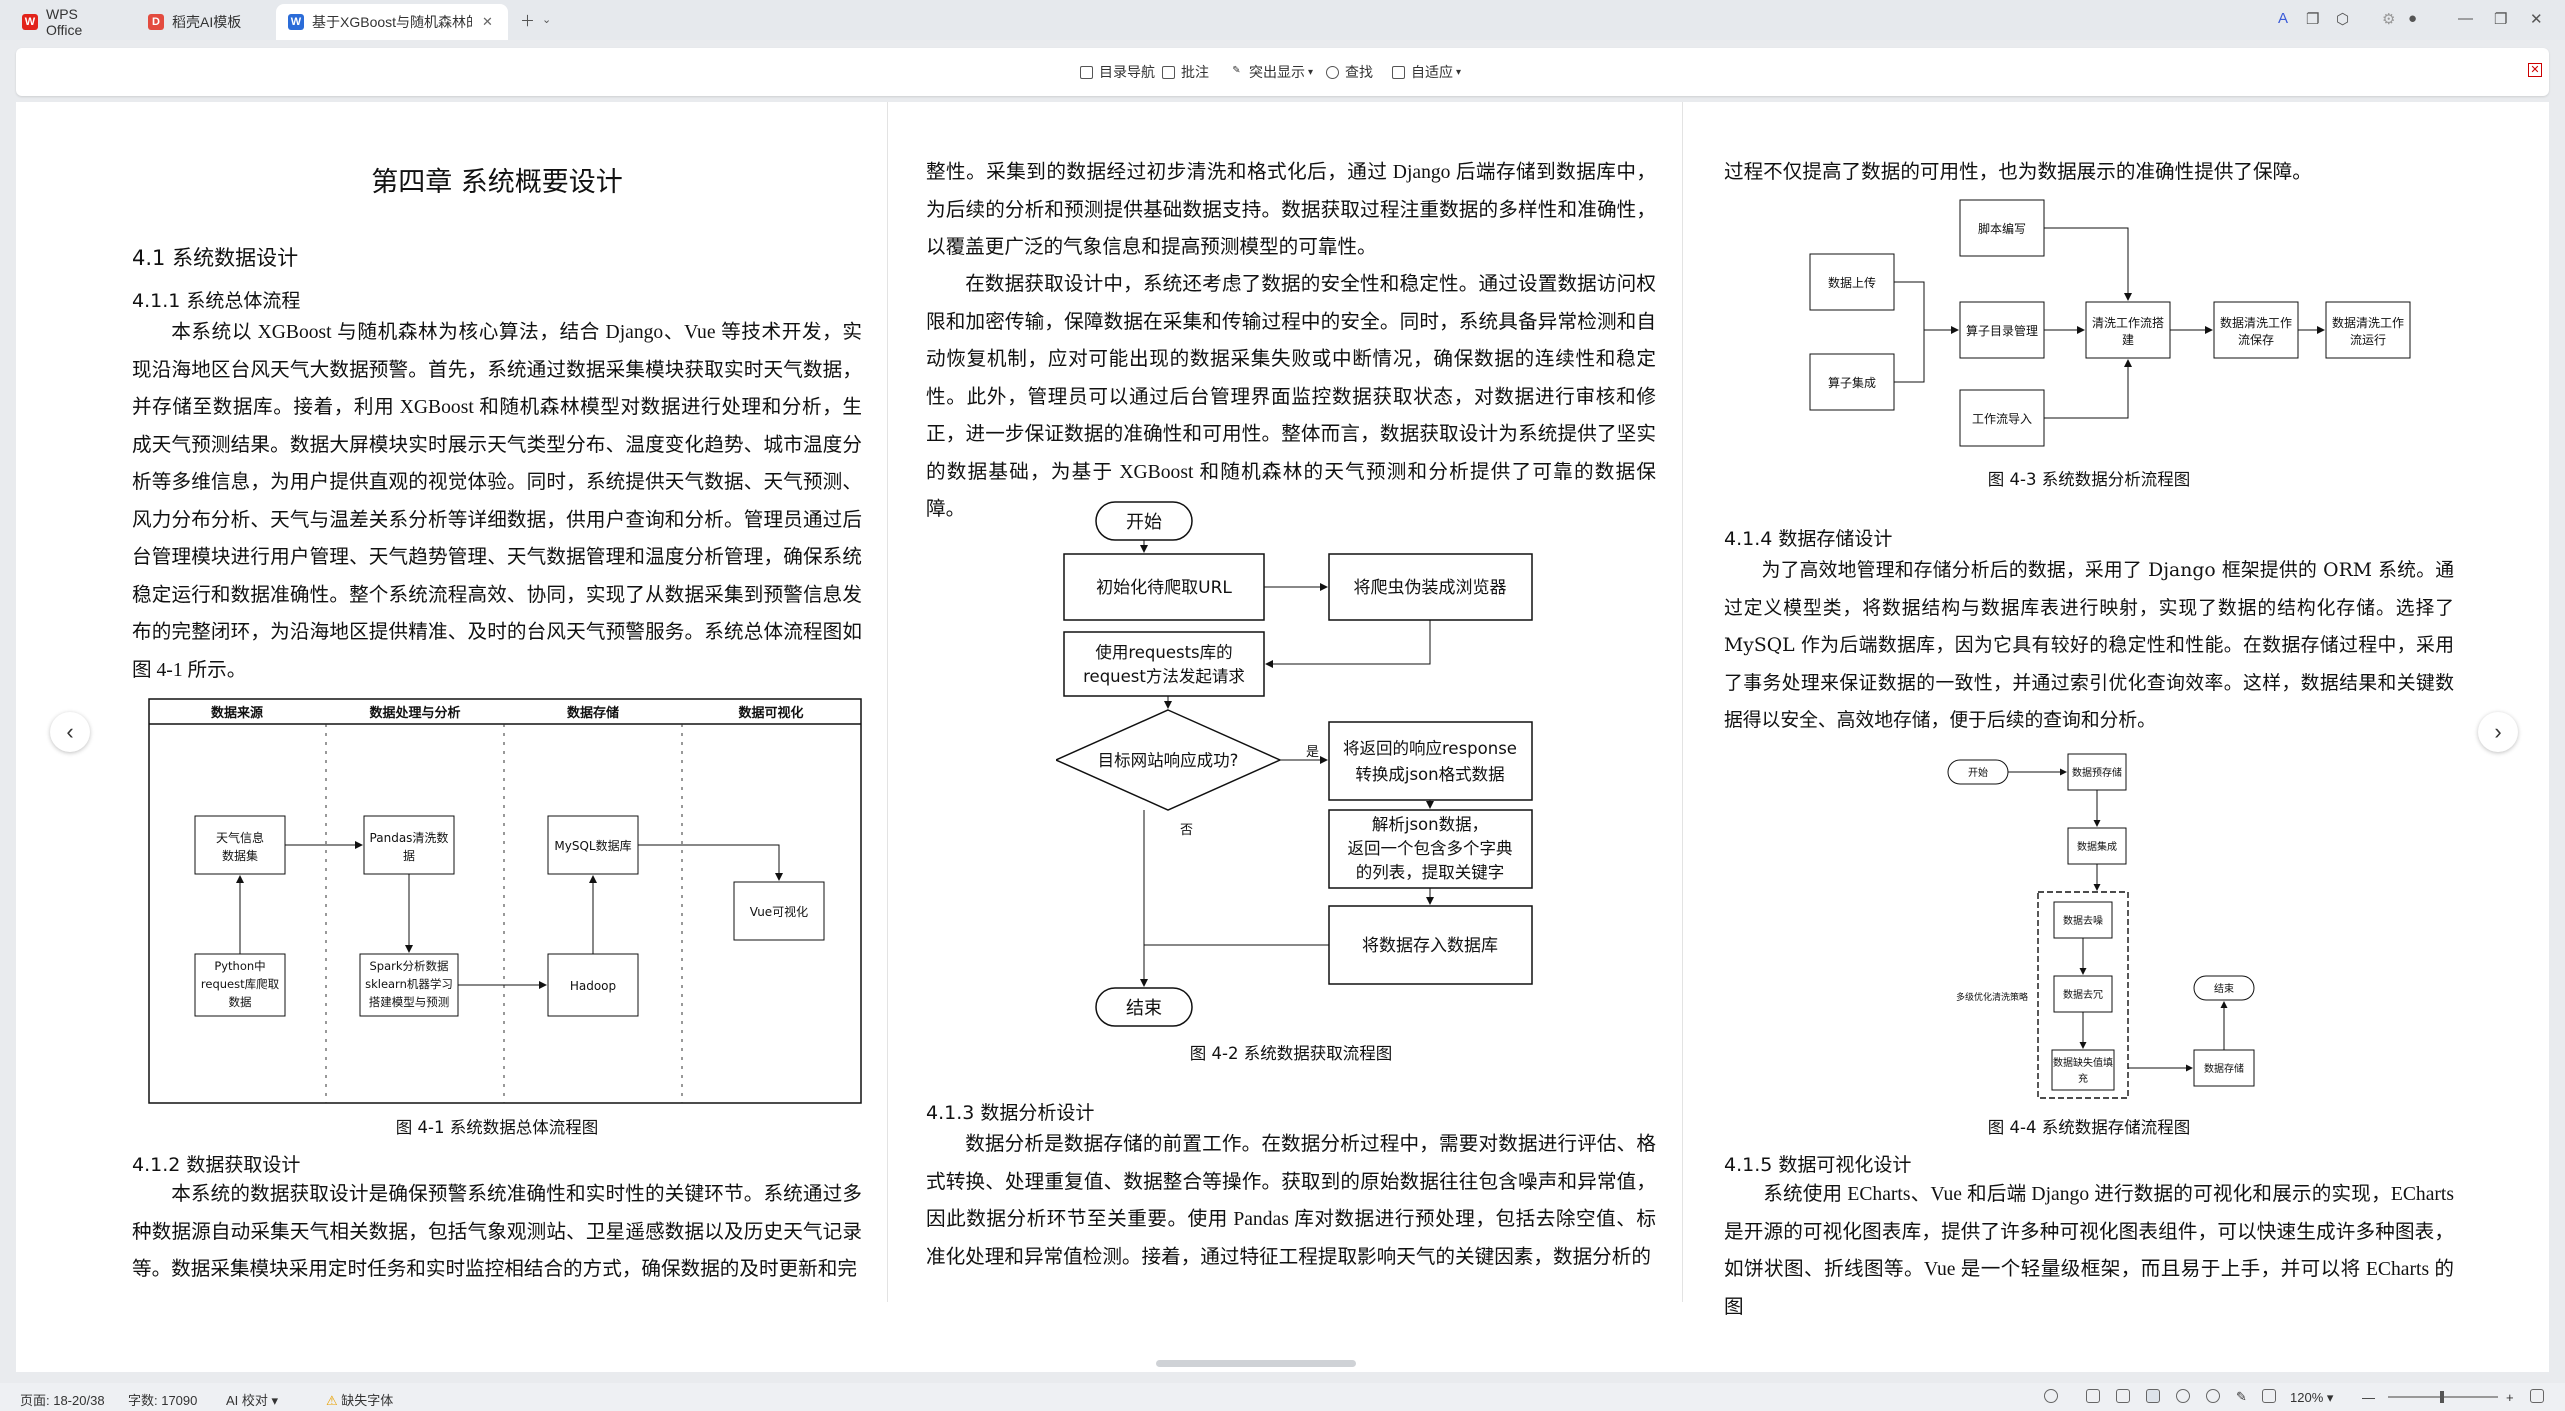 The height and width of the screenshot is (1411, 2565). I want to click on fig1-header-processing: 数据处理与分析, so click(414, 713).